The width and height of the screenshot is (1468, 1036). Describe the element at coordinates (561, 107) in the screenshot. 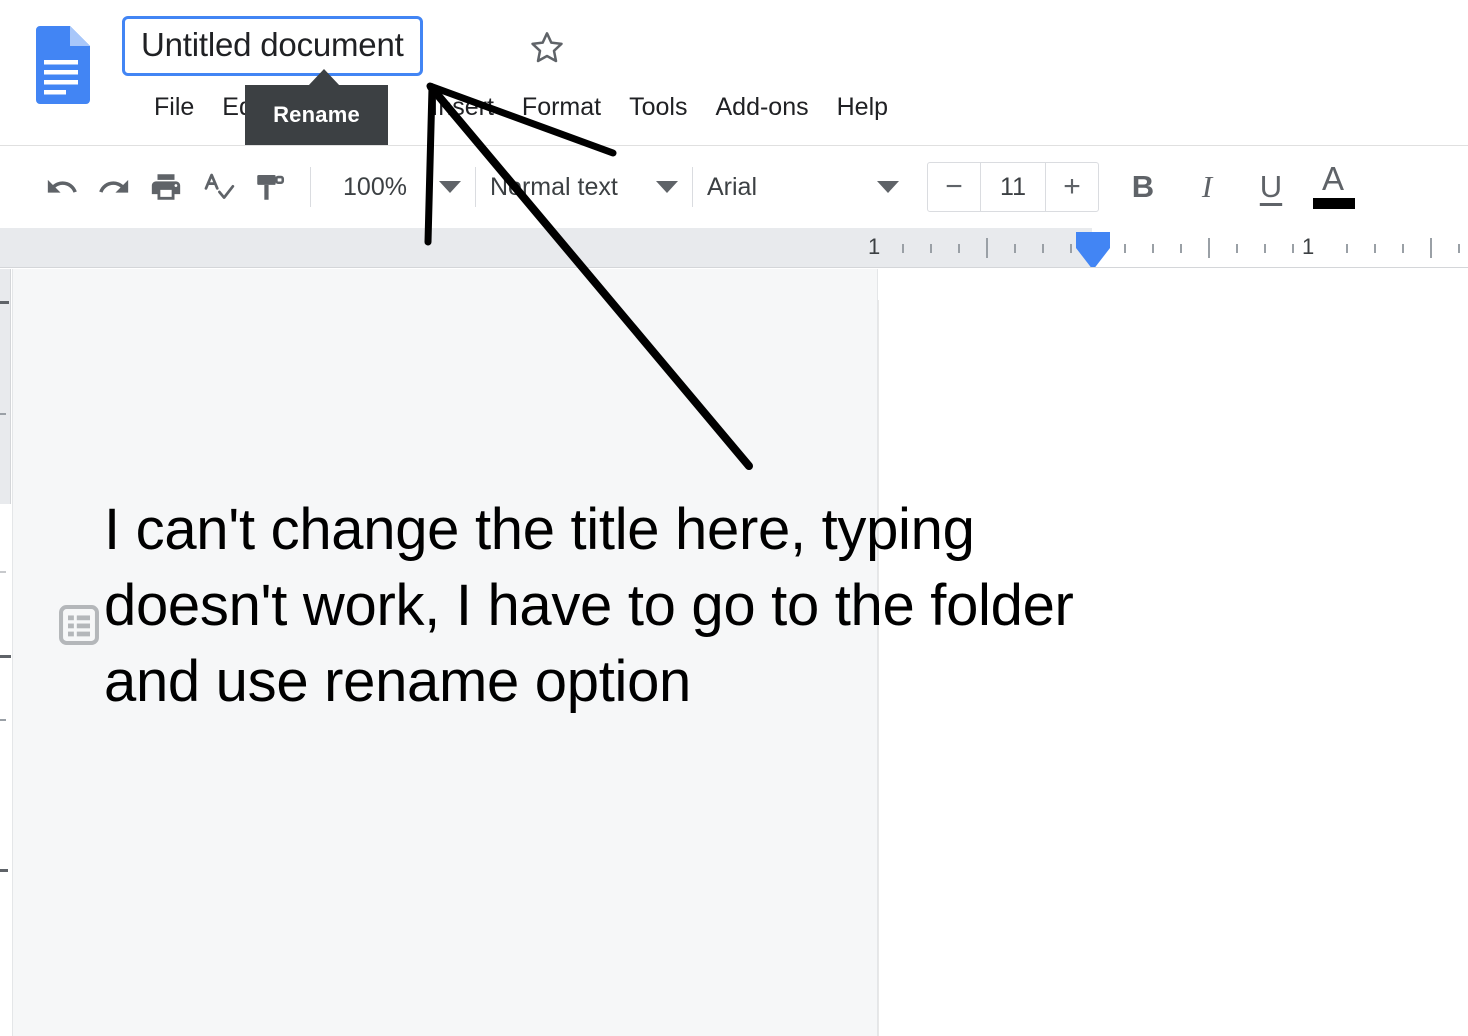

I see `menu-item-format: Format` at that location.